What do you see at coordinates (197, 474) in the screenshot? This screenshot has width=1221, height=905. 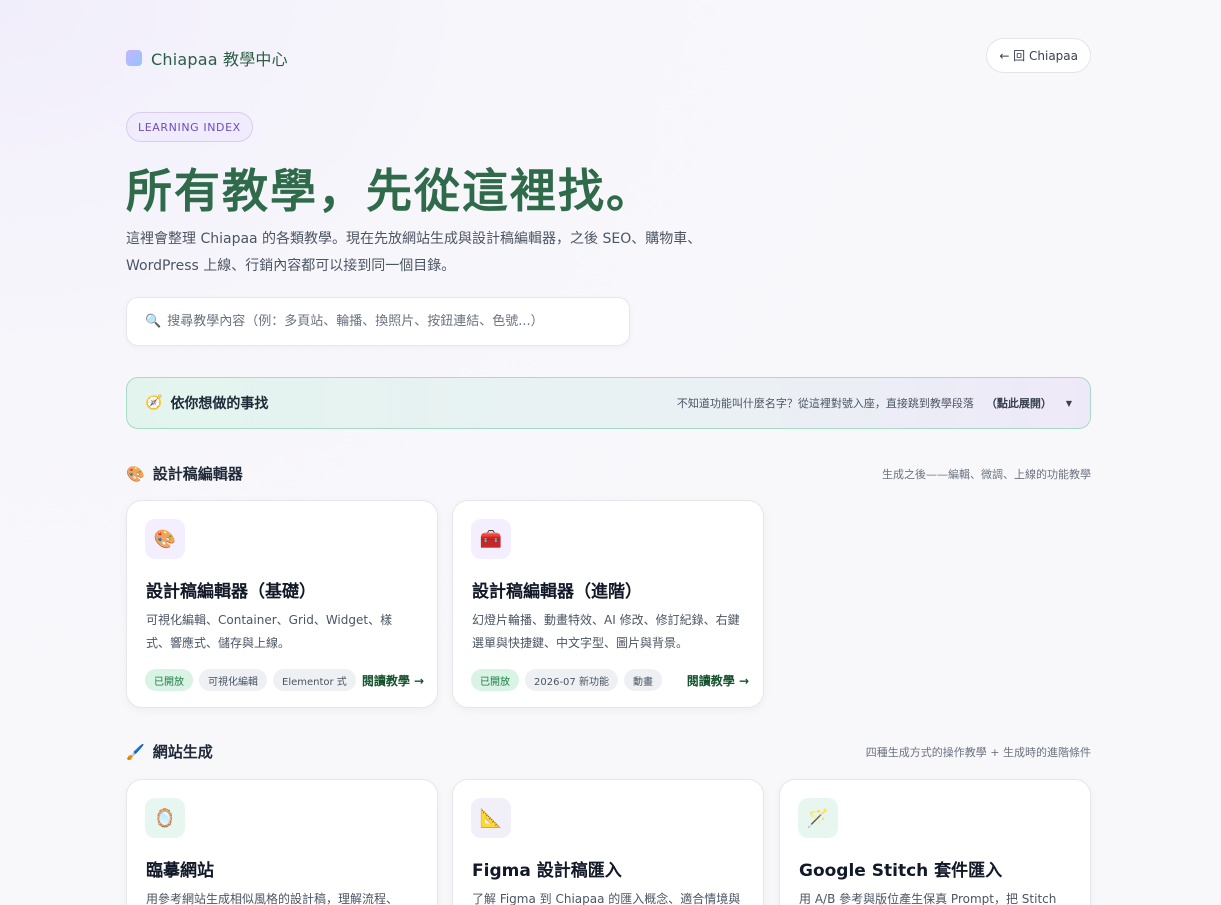 I see `section-title-text: 設計稿編輯器` at bounding box center [197, 474].